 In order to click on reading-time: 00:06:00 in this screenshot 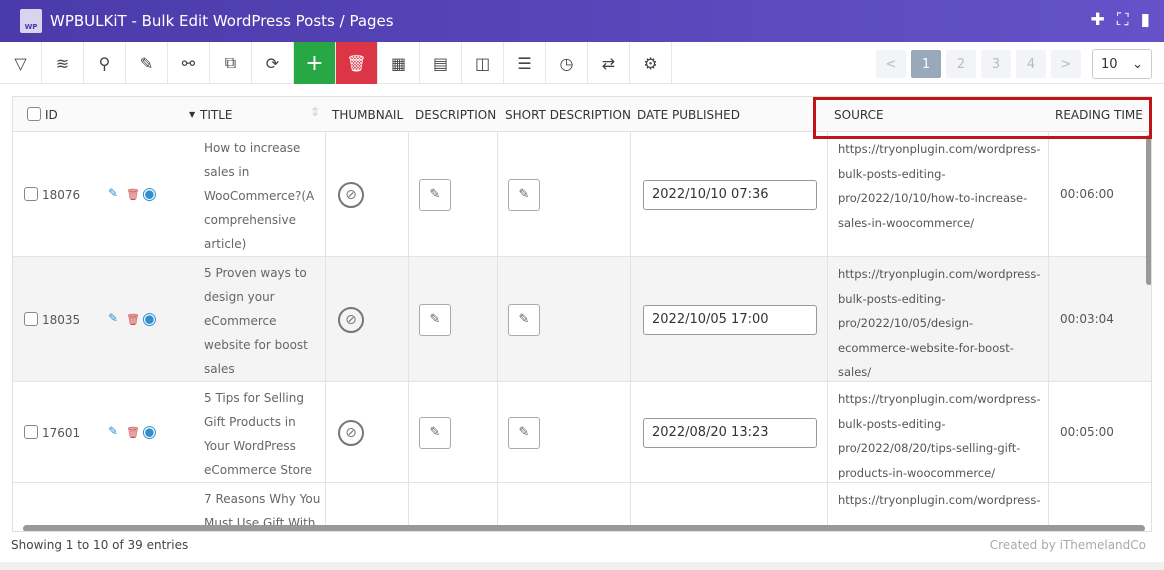, I will do `click(1087, 193)`.